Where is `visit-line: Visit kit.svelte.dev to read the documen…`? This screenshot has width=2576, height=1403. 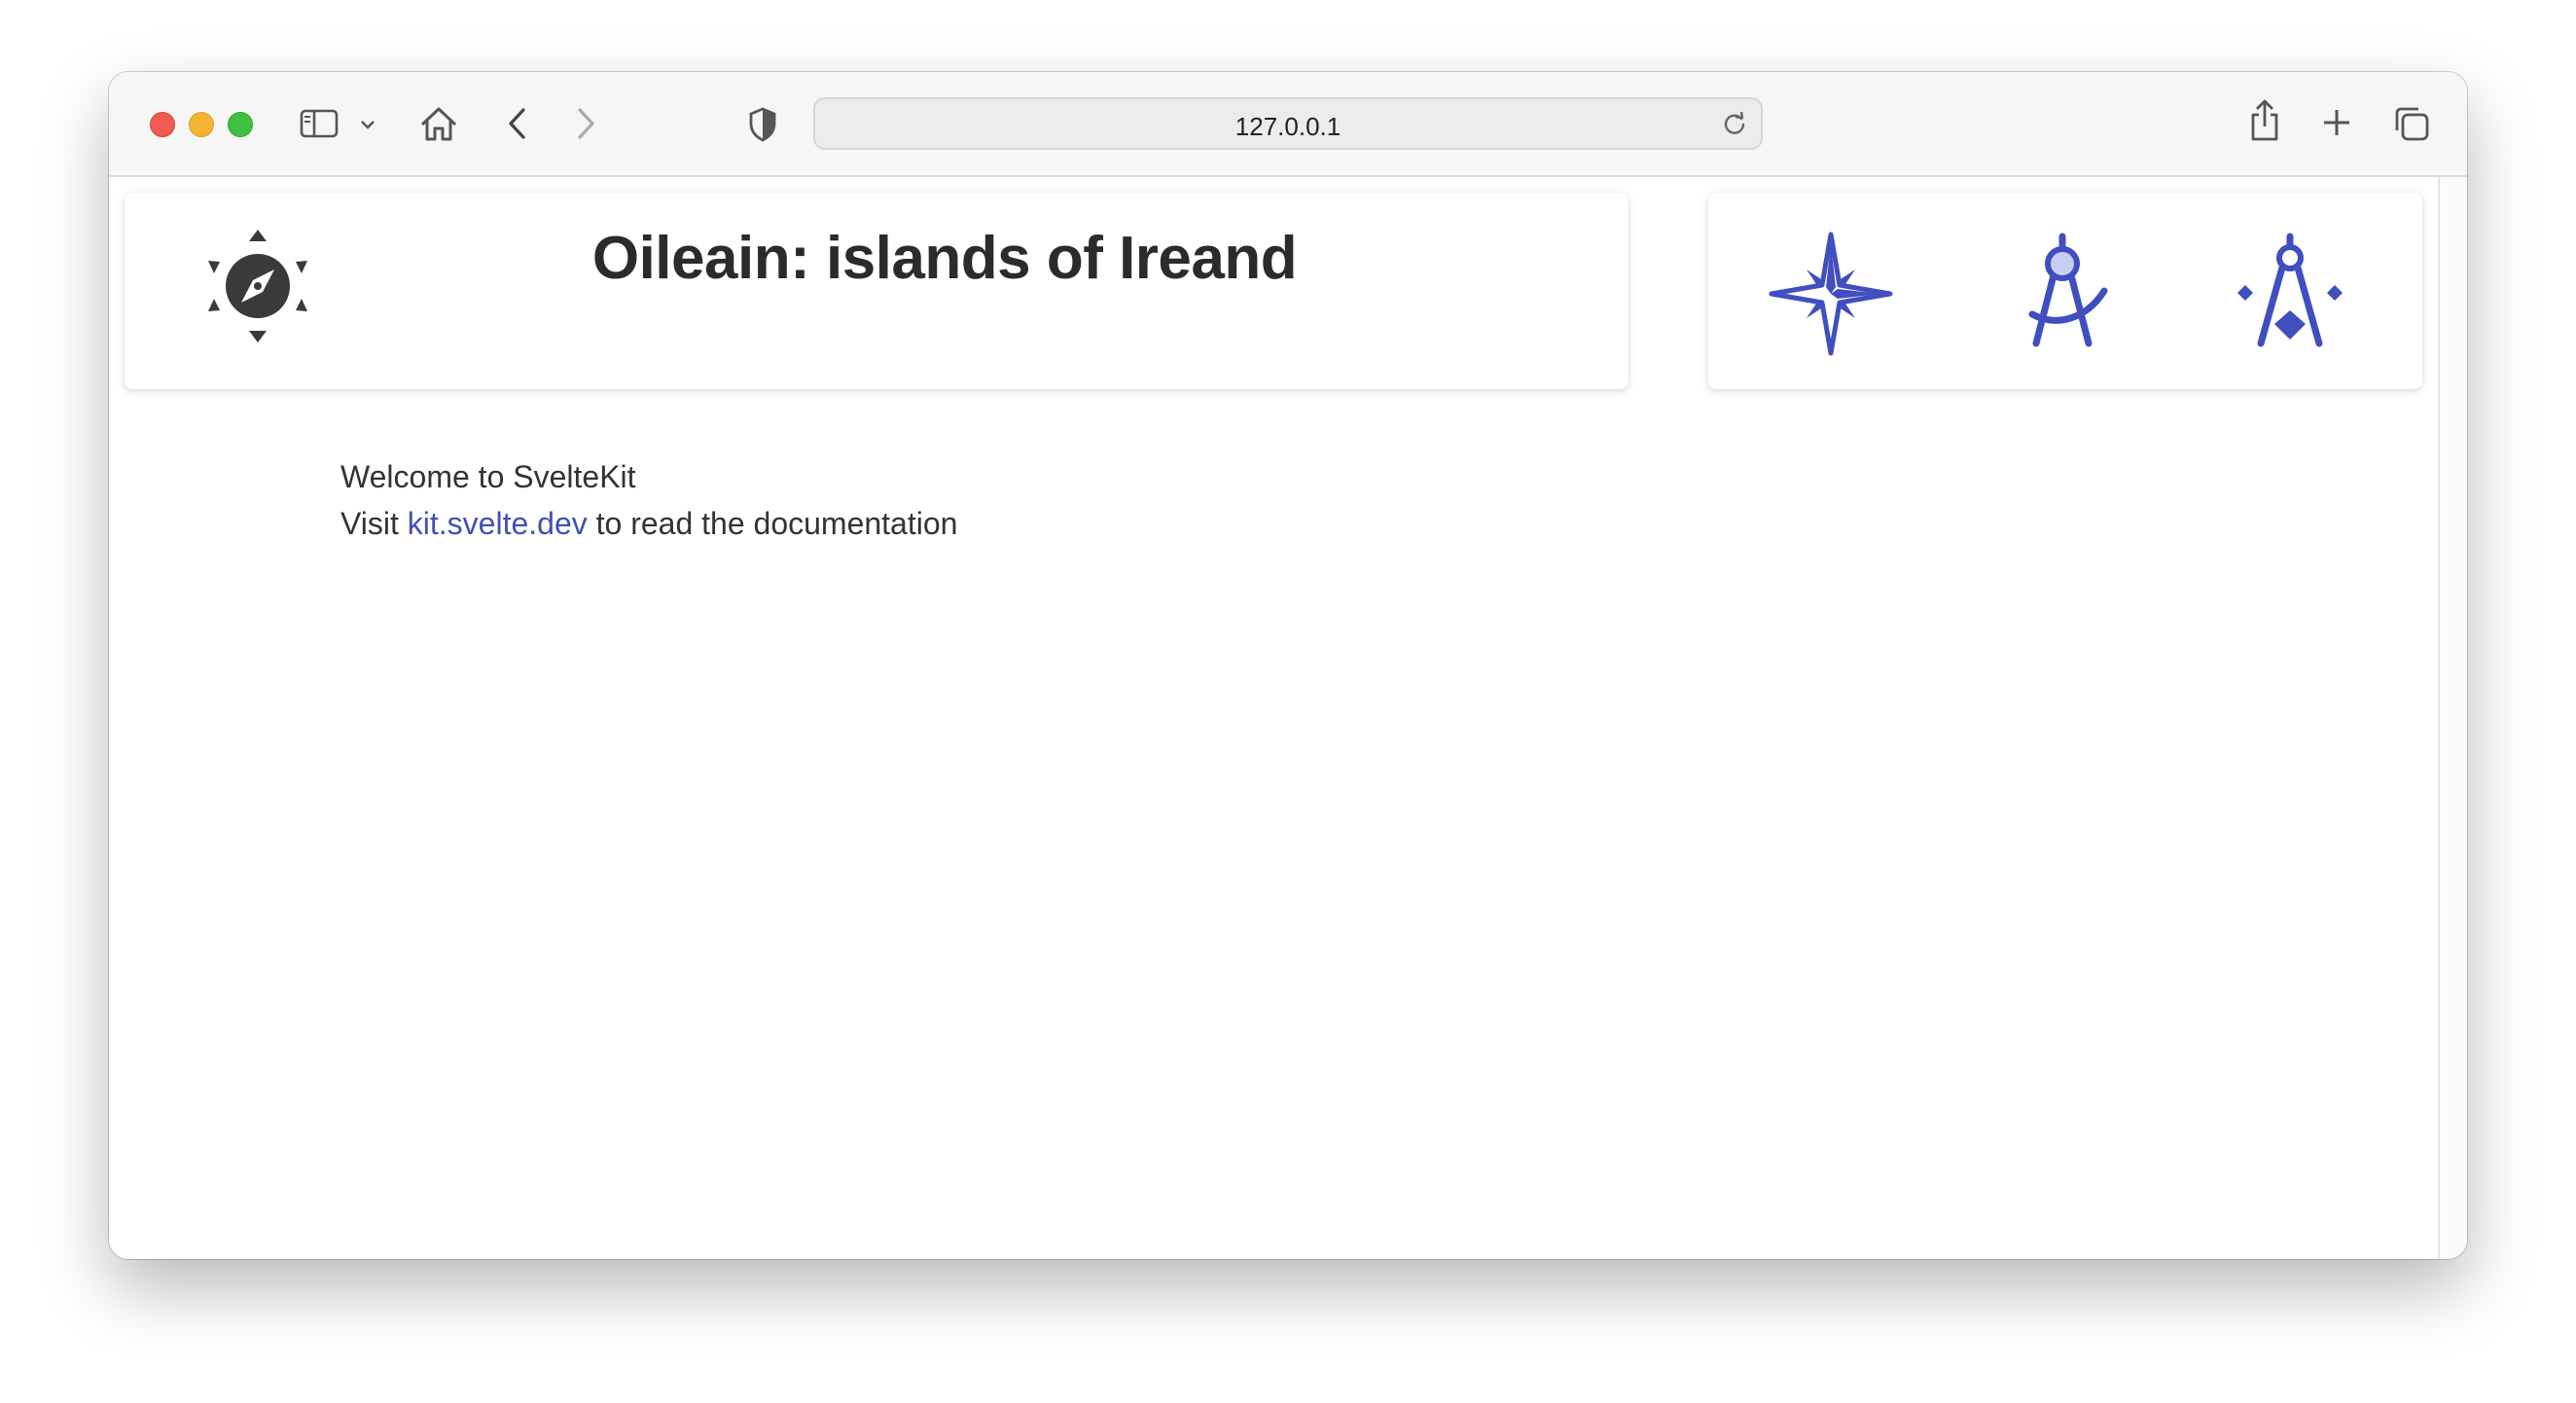 visit-line: Visit kit.svelte.dev to read the documen… is located at coordinates (648, 523).